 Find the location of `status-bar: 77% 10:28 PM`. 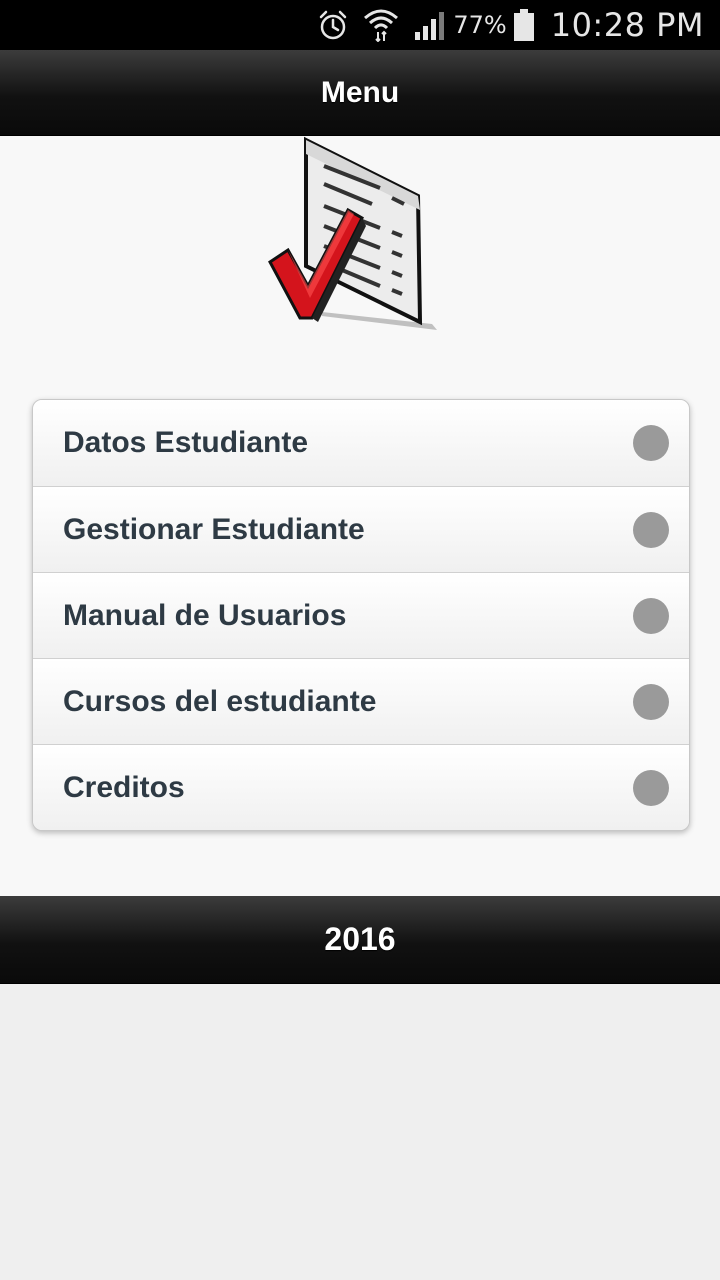

status-bar: 77% 10:28 PM is located at coordinates (360, 25).